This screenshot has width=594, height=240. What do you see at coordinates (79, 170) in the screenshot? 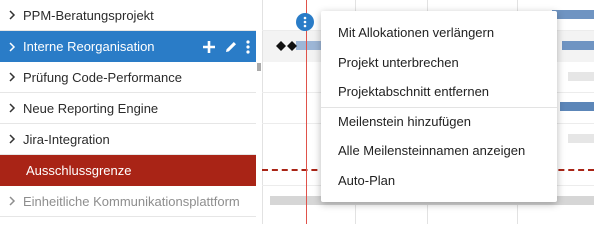
I see `threshold-label: Ausschlussgrenze` at bounding box center [79, 170].